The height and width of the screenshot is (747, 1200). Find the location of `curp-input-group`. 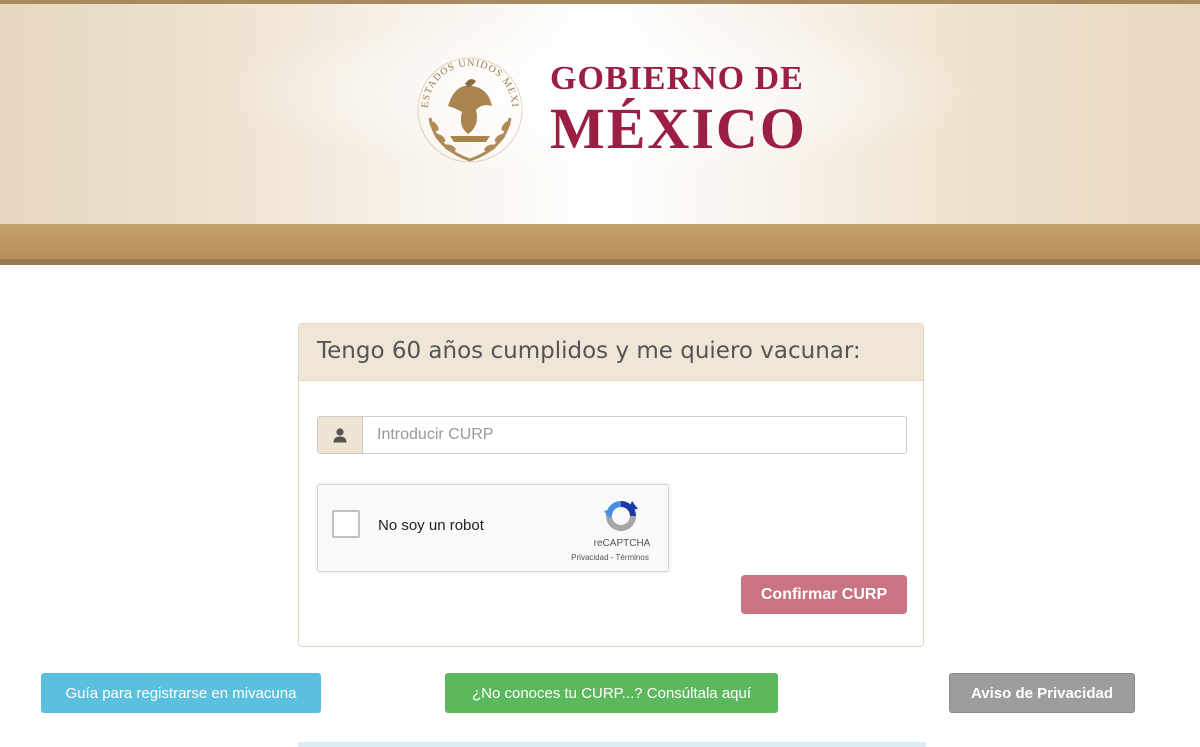

curp-input-group is located at coordinates (612, 435).